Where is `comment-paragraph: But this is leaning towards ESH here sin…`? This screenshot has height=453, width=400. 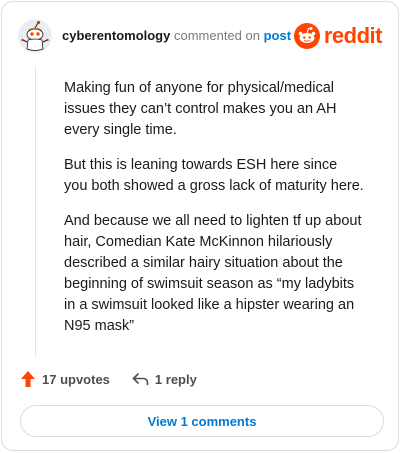 comment-paragraph: But this is leaning towards ESH here sin… is located at coordinates (214, 175).